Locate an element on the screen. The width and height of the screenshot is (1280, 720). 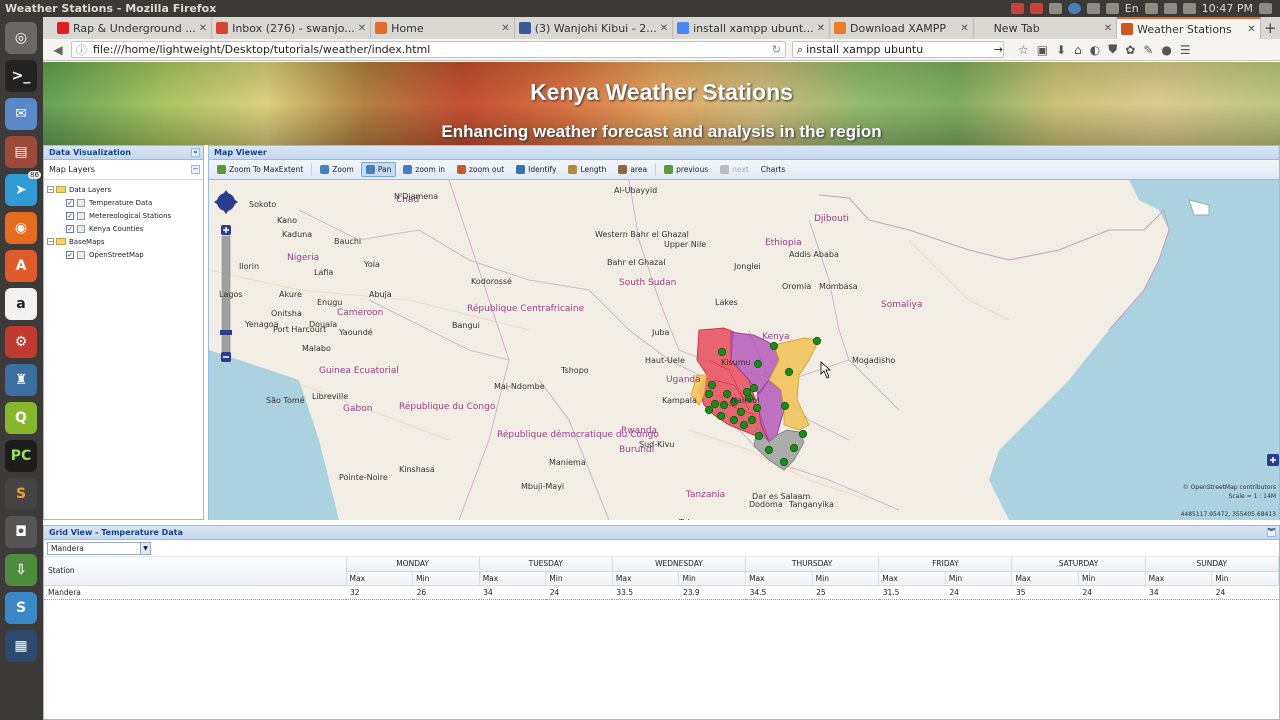
mail-icon is located at coordinates (1112, 8).